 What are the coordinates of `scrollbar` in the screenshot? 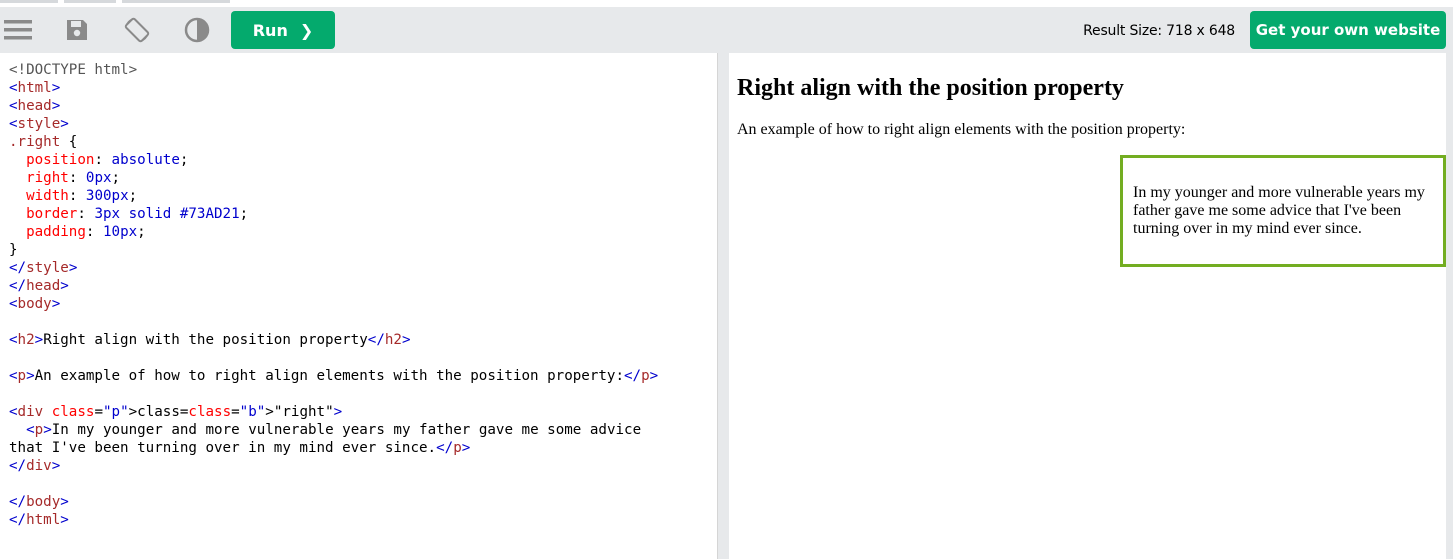 It's located at (1449, 306).